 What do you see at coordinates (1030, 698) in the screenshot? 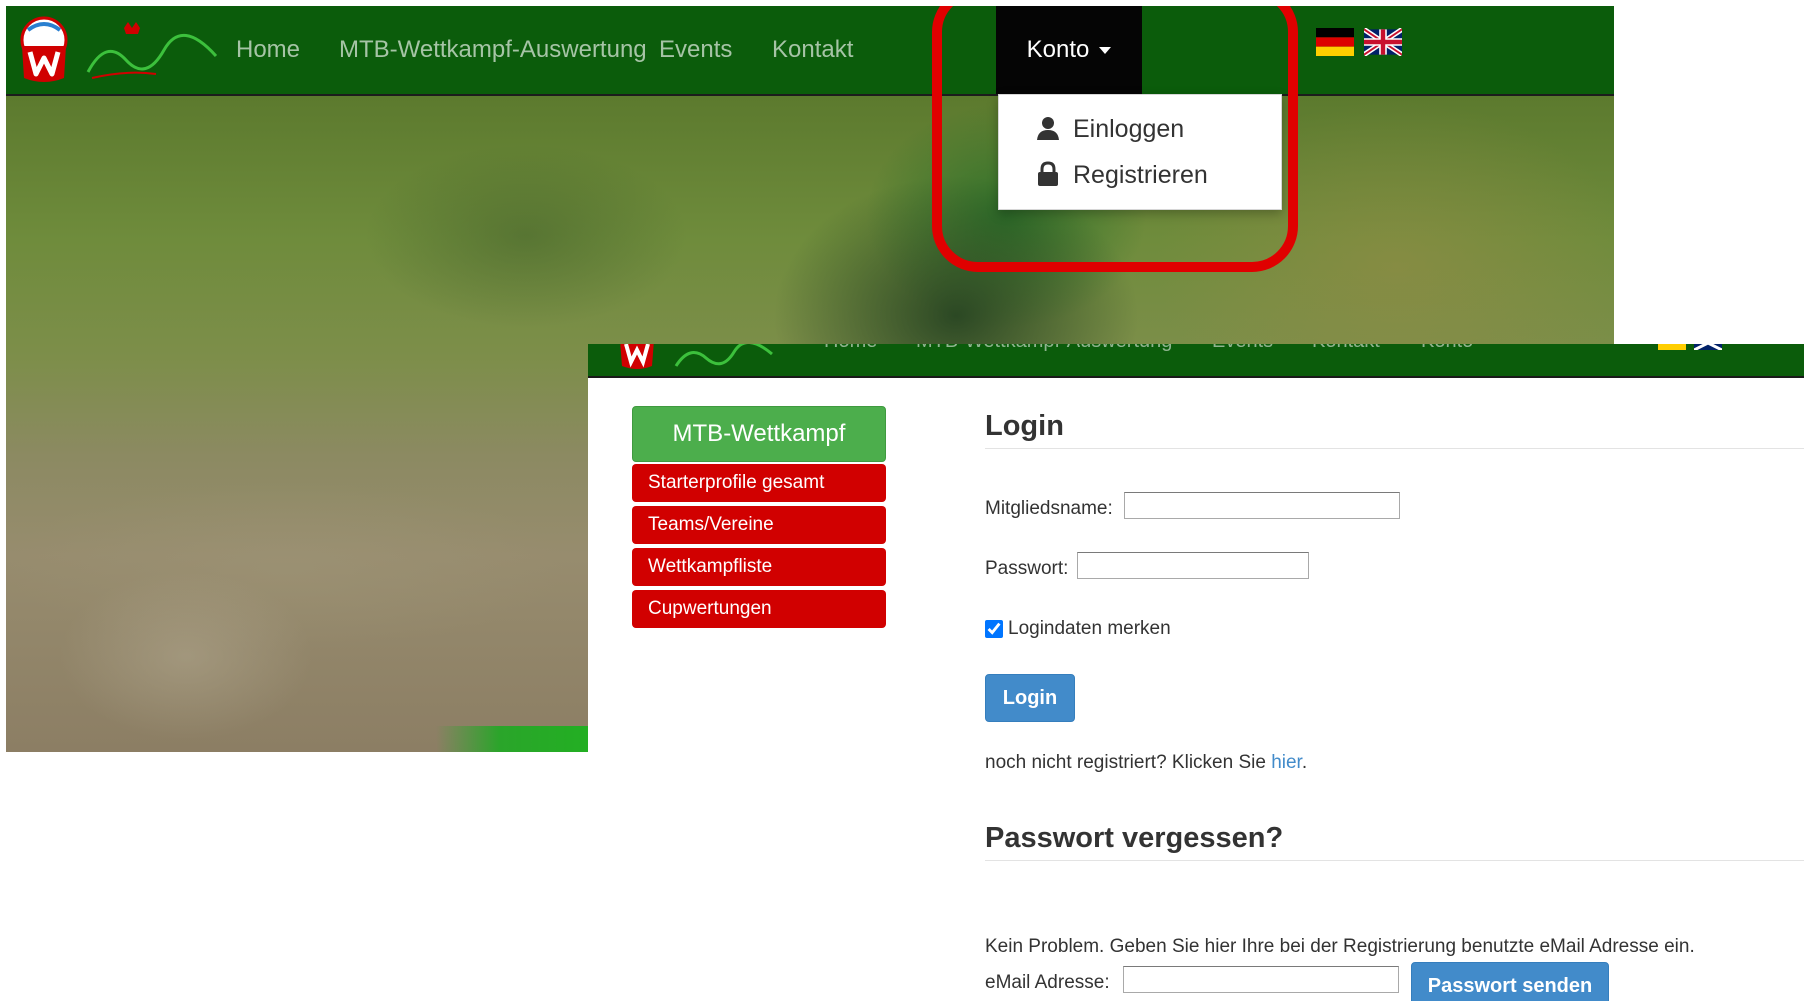
I see `login-button: Login` at bounding box center [1030, 698].